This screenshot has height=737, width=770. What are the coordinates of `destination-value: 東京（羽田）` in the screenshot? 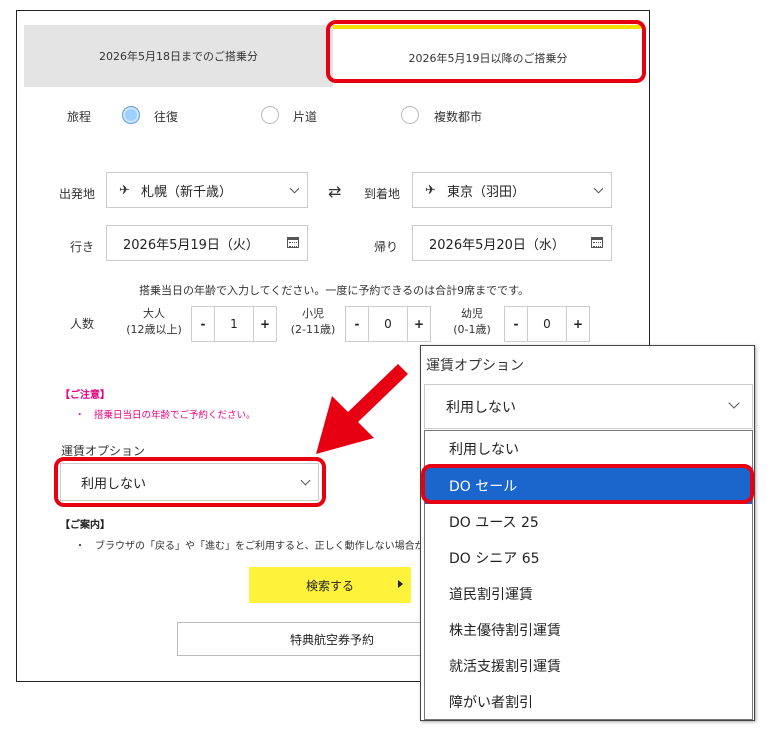 It's located at (486, 192).